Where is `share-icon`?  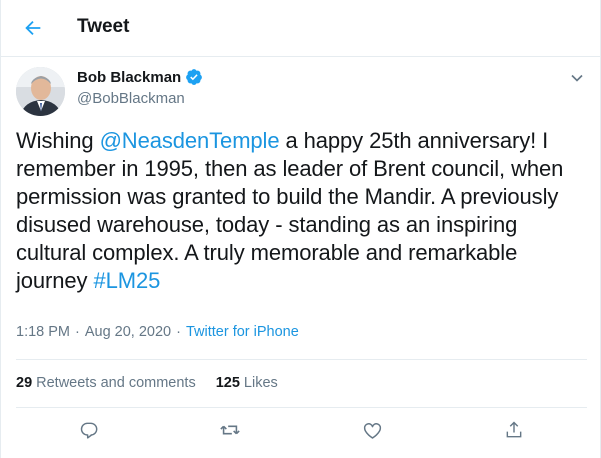
share-icon is located at coordinates (514, 429).